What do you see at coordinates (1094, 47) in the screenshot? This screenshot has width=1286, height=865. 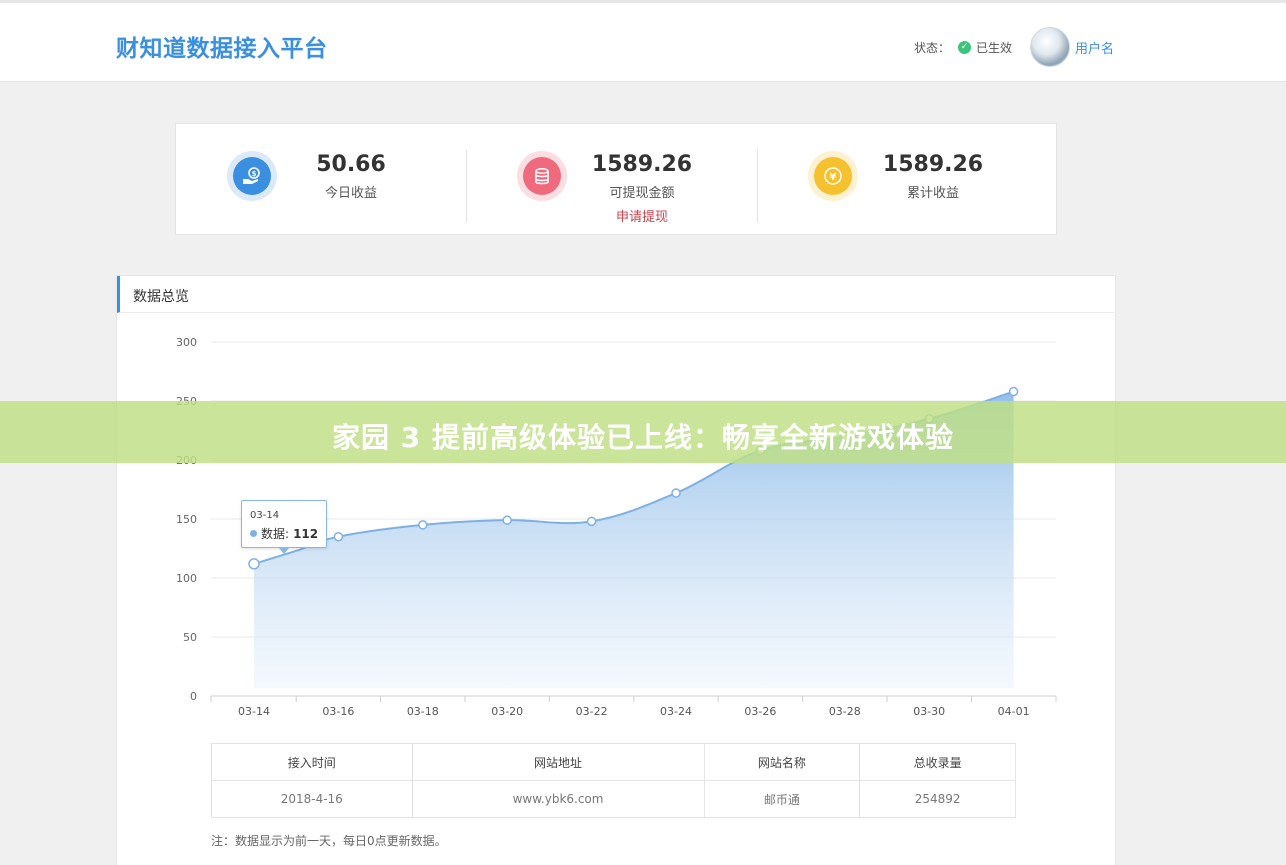 I see `username-link: 用户名` at bounding box center [1094, 47].